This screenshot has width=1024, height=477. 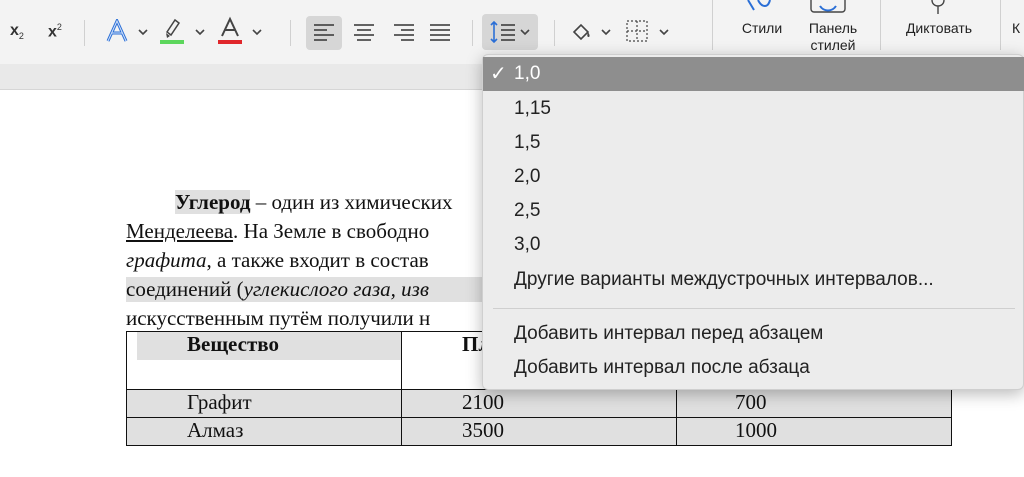 What do you see at coordinates (166, 260) in the screenshot?
I see `doc-italic-graphite: графита` at bounding box center [166, 260].